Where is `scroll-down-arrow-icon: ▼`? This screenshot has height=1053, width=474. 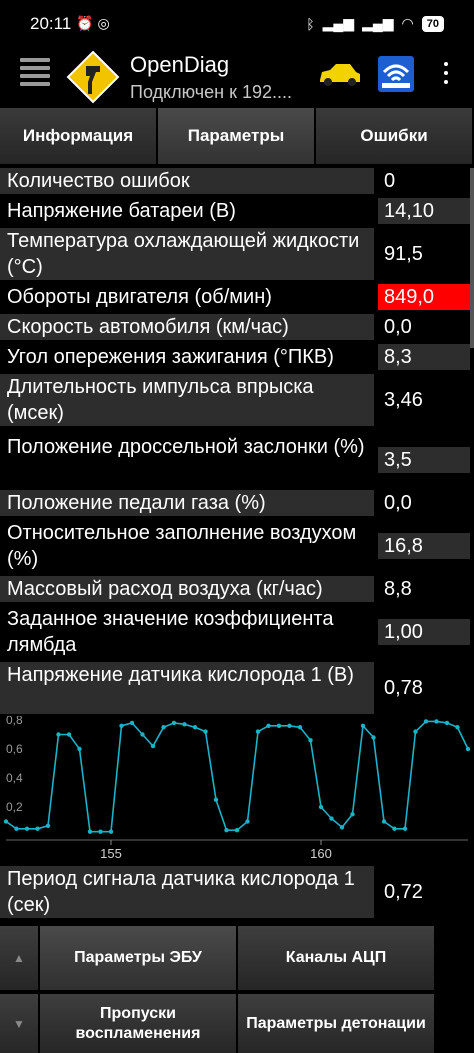
scroll-down-arrow-icon: ▼ is located at coordinates (19, 1023).